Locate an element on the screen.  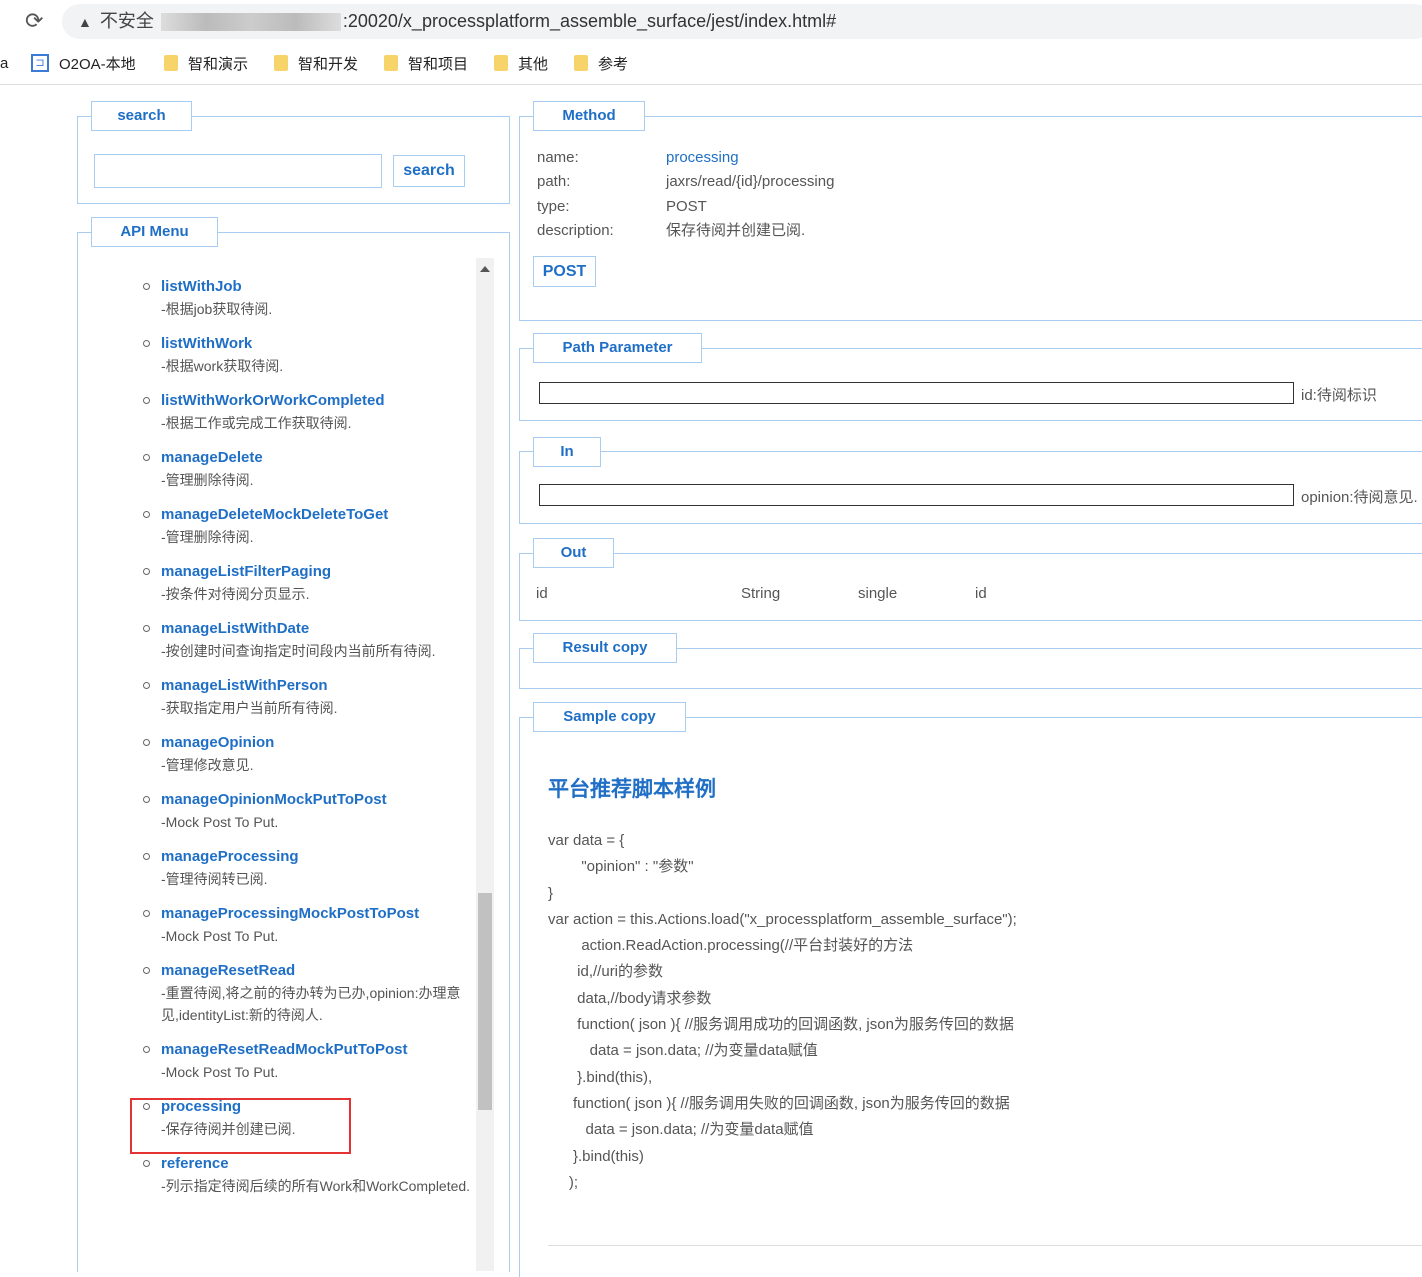
menu-item-name: manageListFilterPaging is located at coordinates (320, 572).